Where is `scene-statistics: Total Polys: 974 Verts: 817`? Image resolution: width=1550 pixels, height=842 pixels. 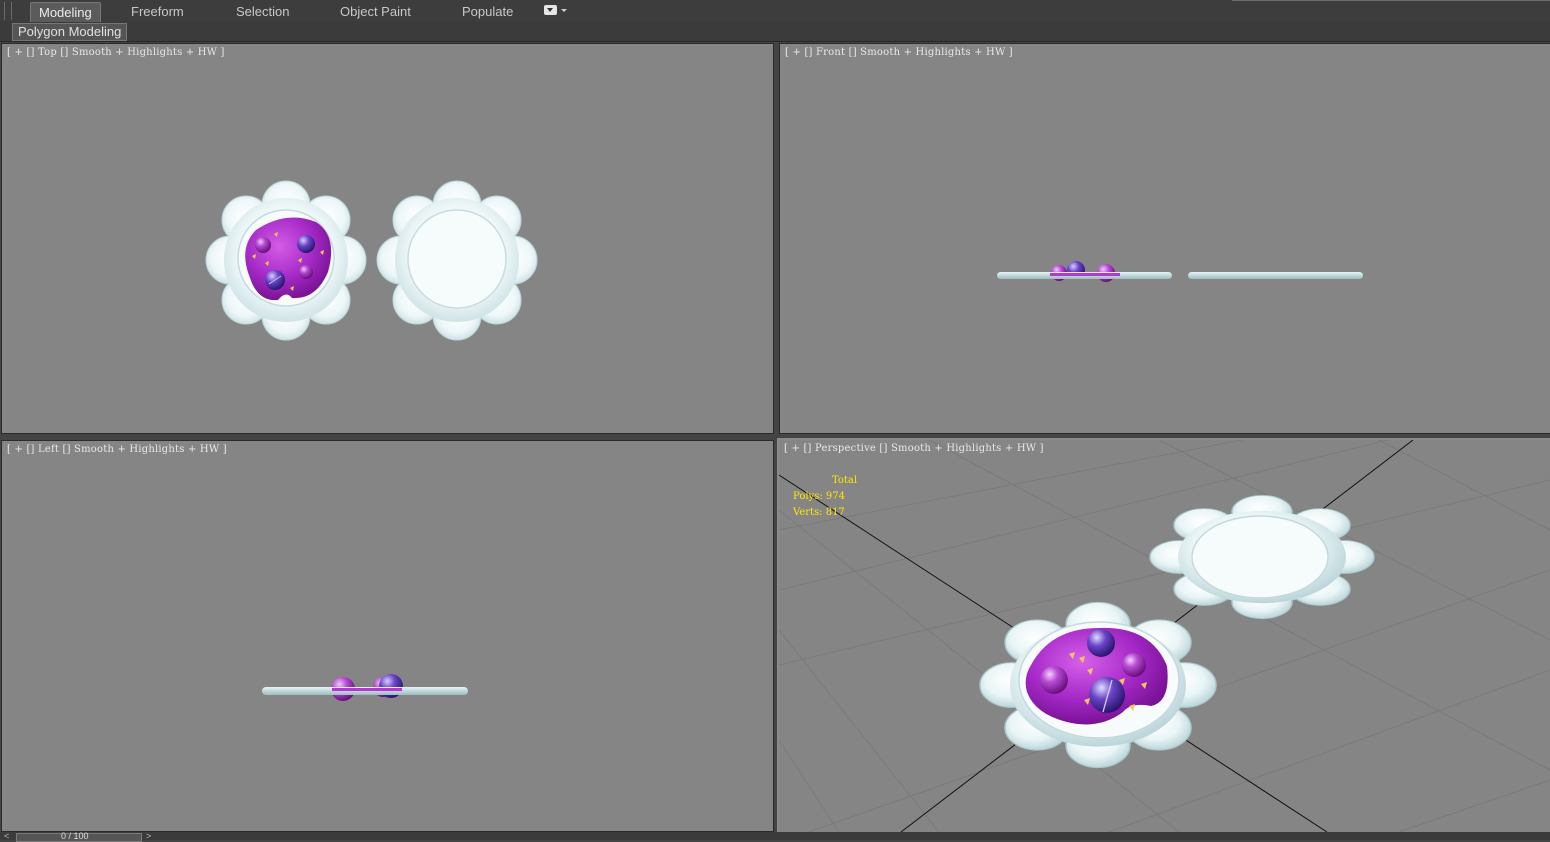 scene-statistics: Total Polys: 974 Verts: 817 is located at coordinates (825, 497).